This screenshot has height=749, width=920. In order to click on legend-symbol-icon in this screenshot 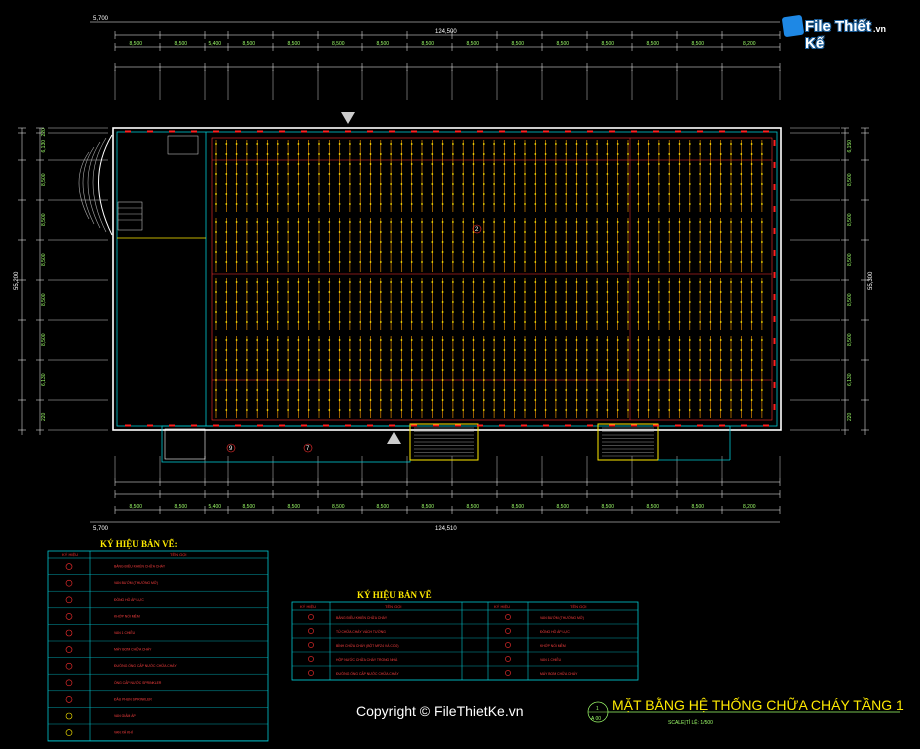, I will do `click(311, 631)`.